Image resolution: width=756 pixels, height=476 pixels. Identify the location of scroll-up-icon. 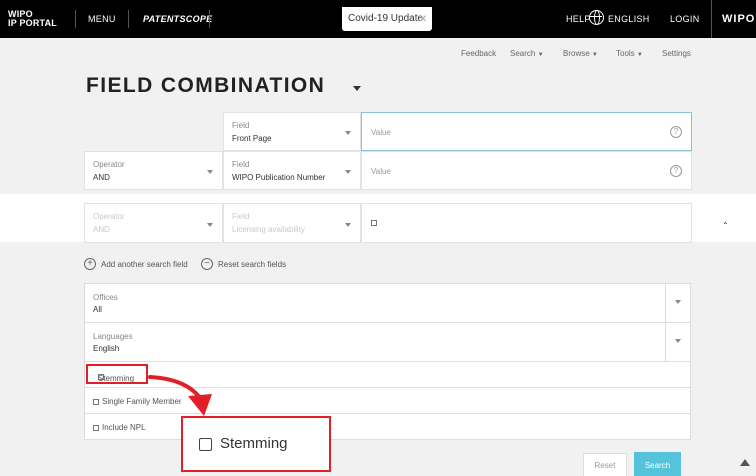
(745, 462).